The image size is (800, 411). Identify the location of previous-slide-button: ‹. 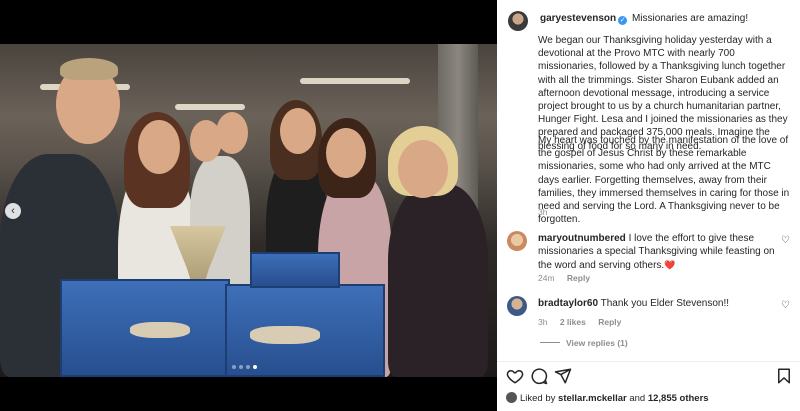
(13, 211).